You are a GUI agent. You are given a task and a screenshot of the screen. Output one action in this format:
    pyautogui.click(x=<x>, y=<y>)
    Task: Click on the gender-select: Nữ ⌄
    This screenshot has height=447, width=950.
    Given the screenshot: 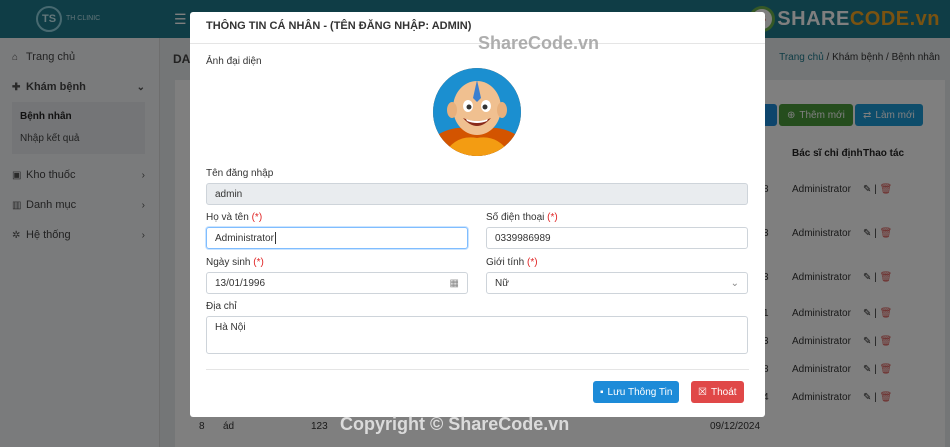 What is the action you would take?
    pyautogui.click(x=617, y=283)
    